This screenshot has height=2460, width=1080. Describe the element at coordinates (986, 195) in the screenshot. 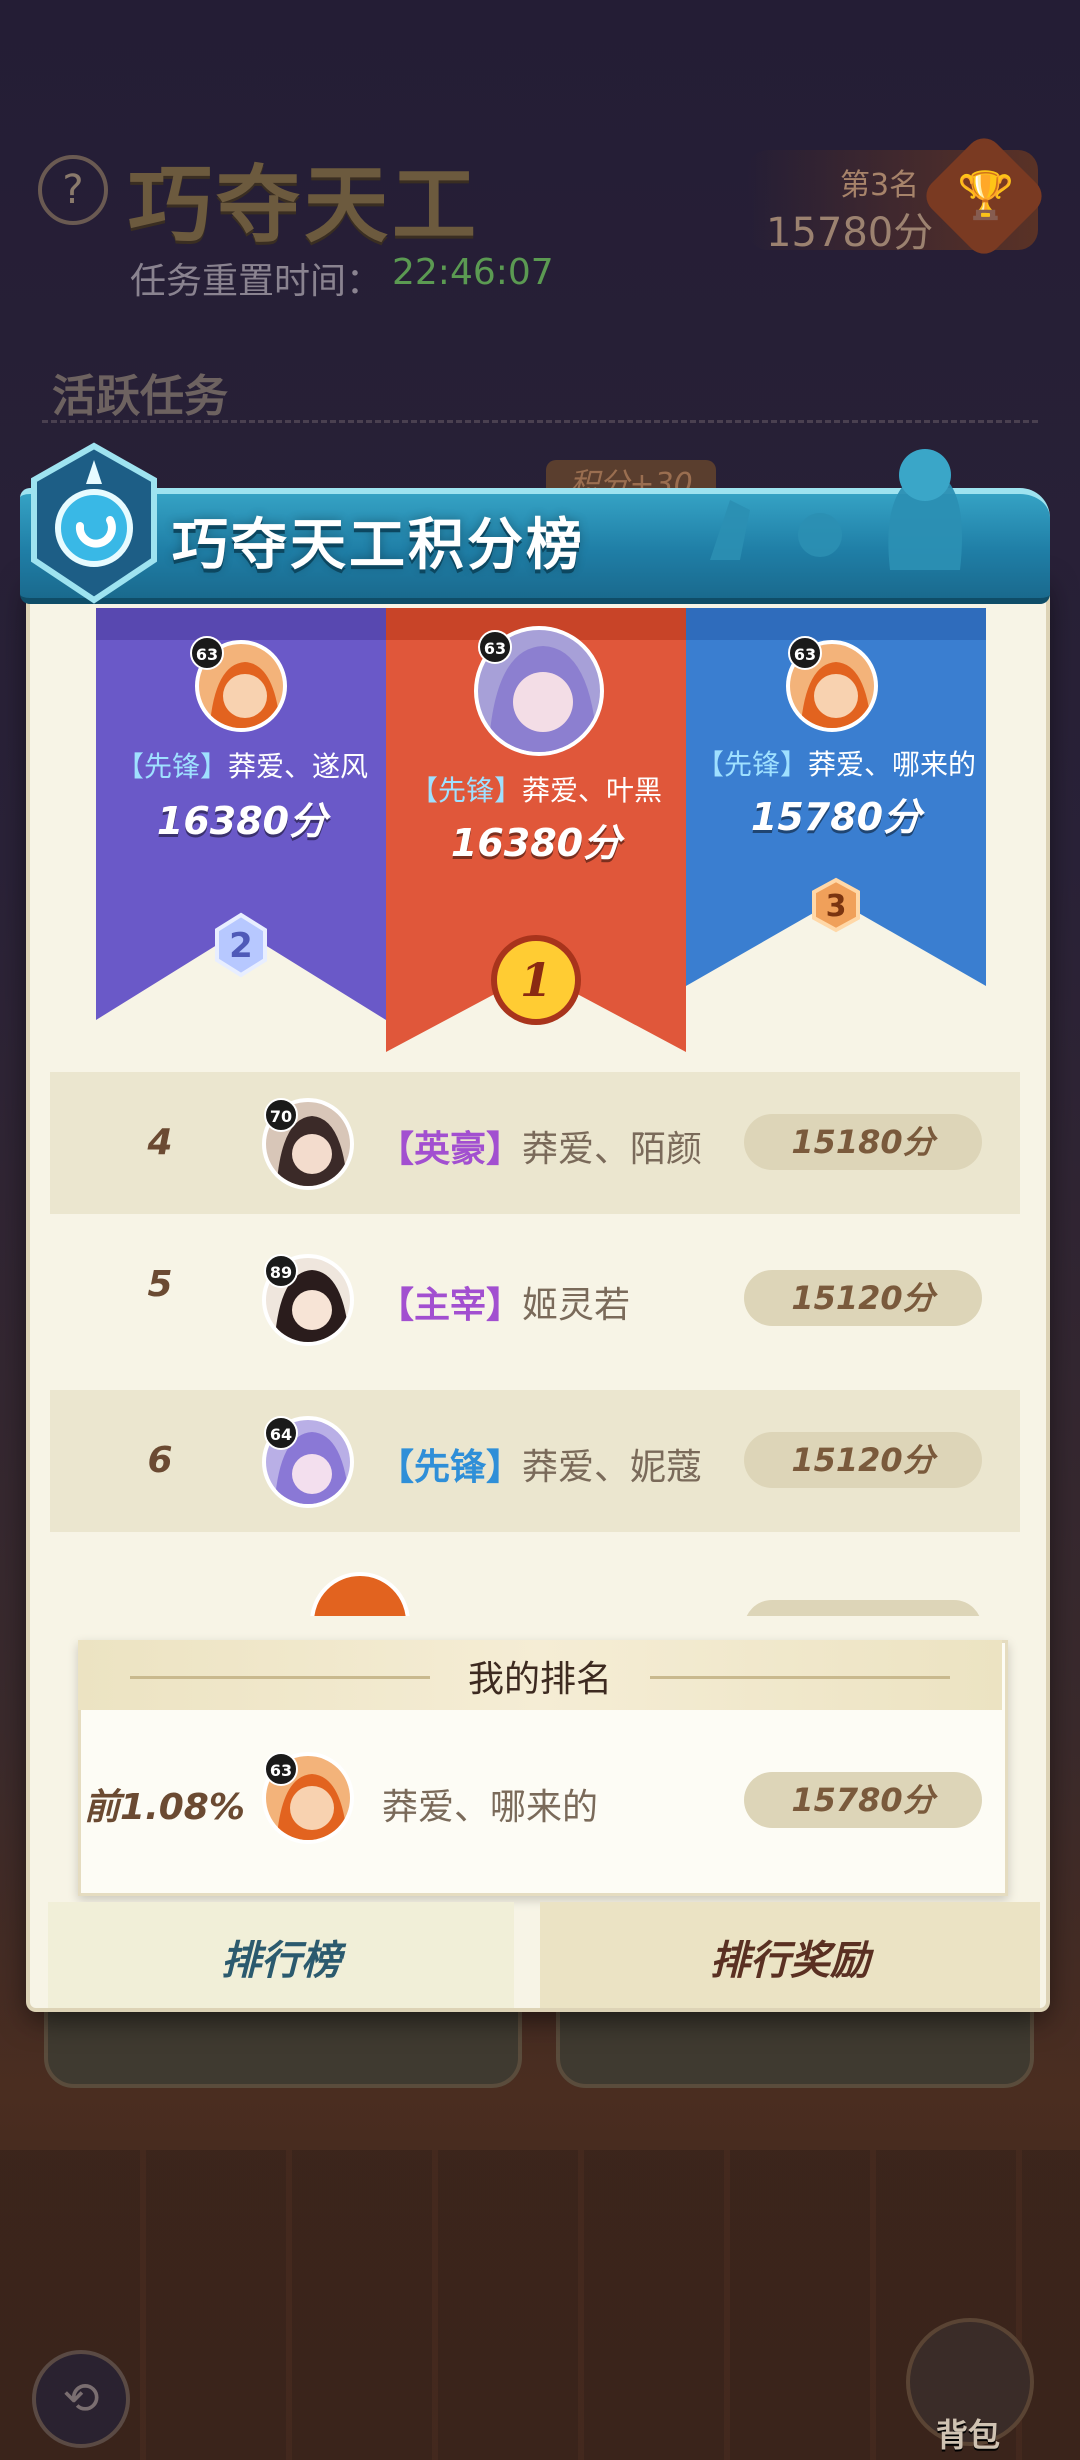

I see `trophy-glyph: 🏆` at that location.